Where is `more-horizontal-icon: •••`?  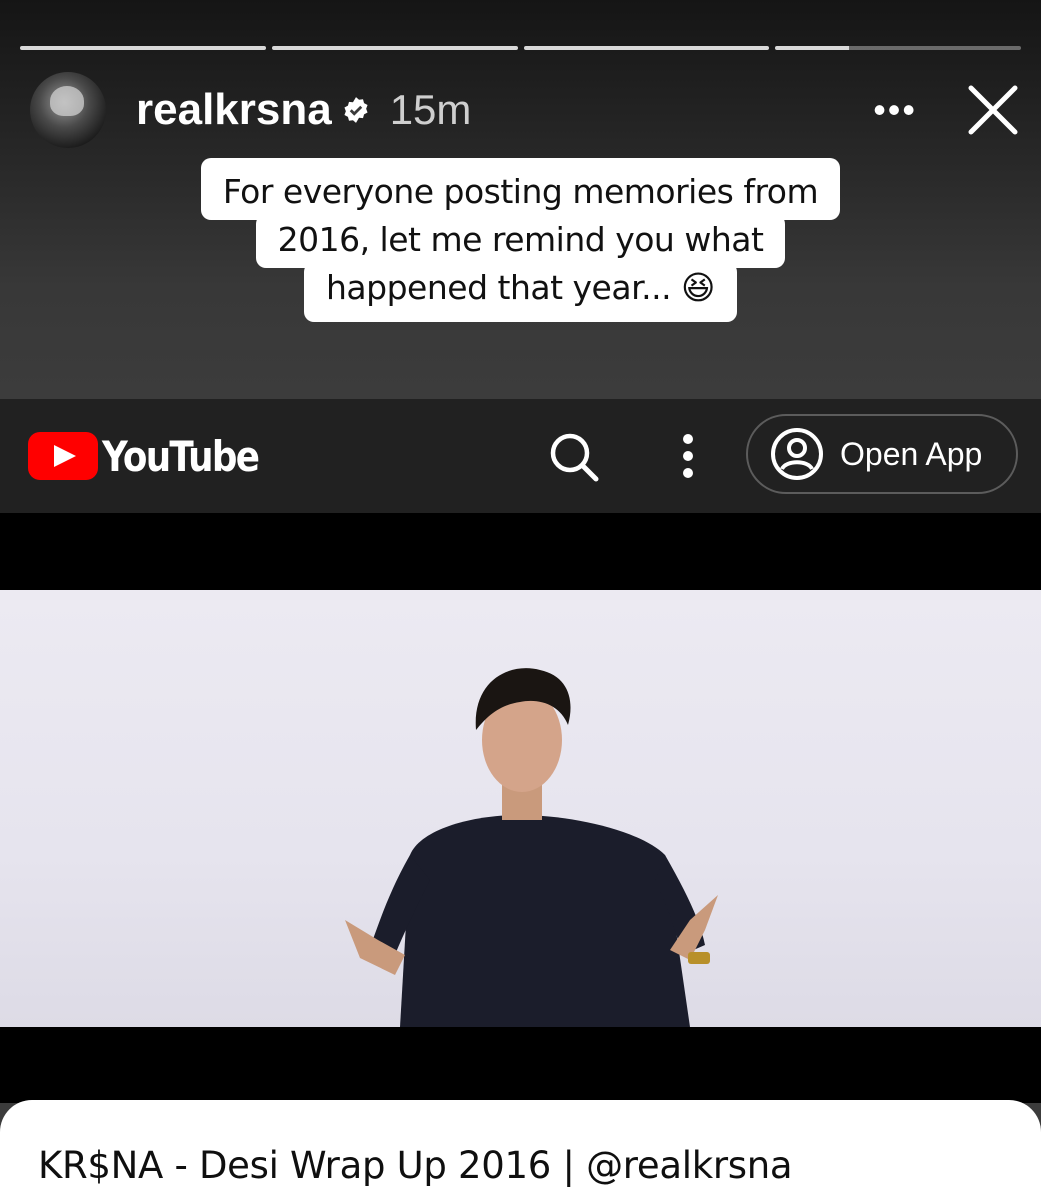
more-horizontal-icon: ••• is located at coordinates (895, 110).